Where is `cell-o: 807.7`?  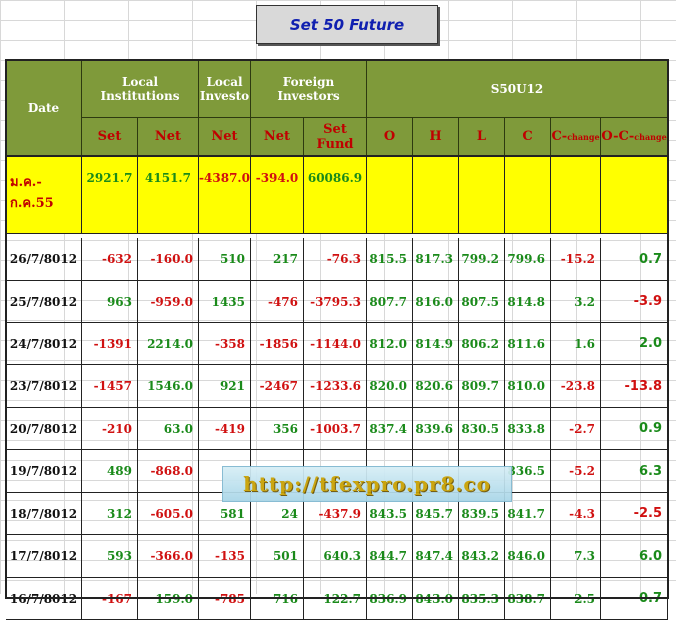 cell-o: 807.7 is located at coordinates (390, 302).